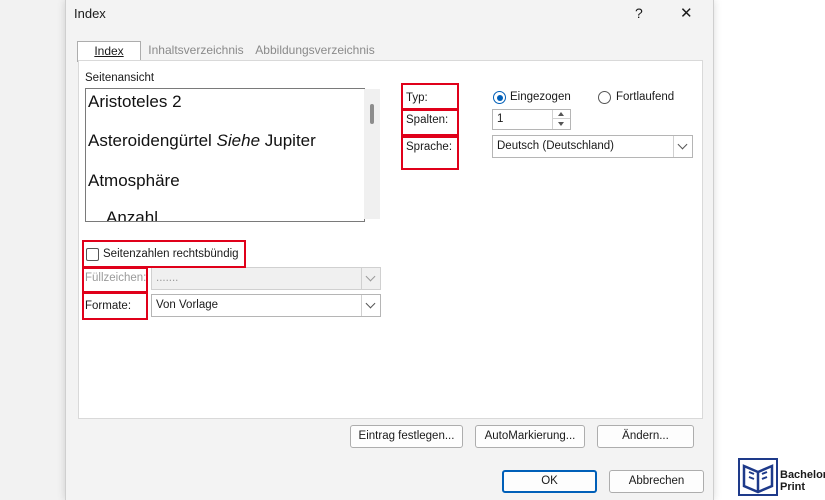 The width and height of the screenshot is (825, 500). What do you see at coordinates (430, 122) in the screenshot?
I see `highlight-spalten` at bounding box center [430, 122].